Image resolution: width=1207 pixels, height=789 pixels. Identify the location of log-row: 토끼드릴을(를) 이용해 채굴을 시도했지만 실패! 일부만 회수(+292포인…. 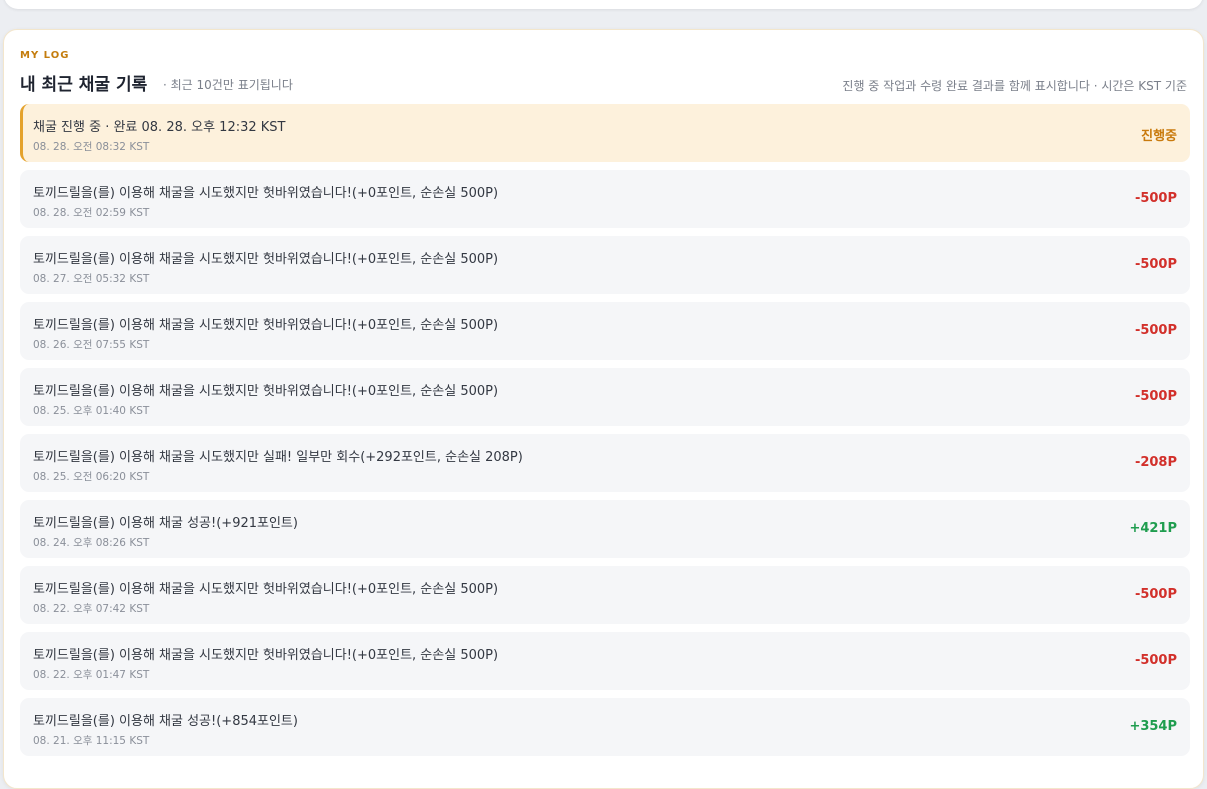
(605, 463).